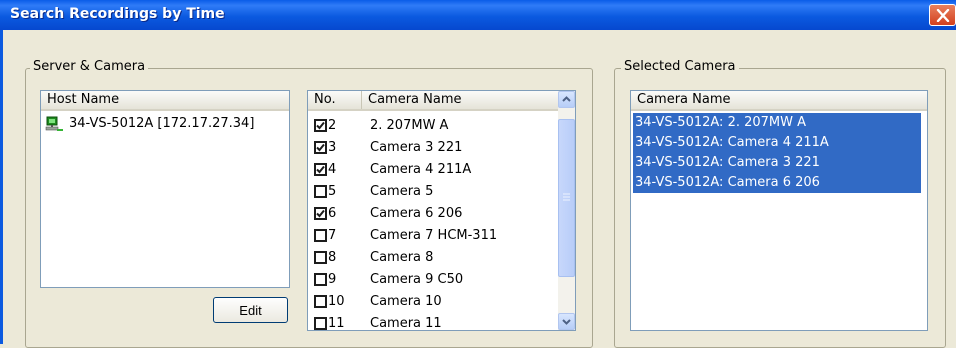  Describe the element at coordinates (417, 279) in the screenshot. I see `camera-name: Camera 9 C50` at that location.